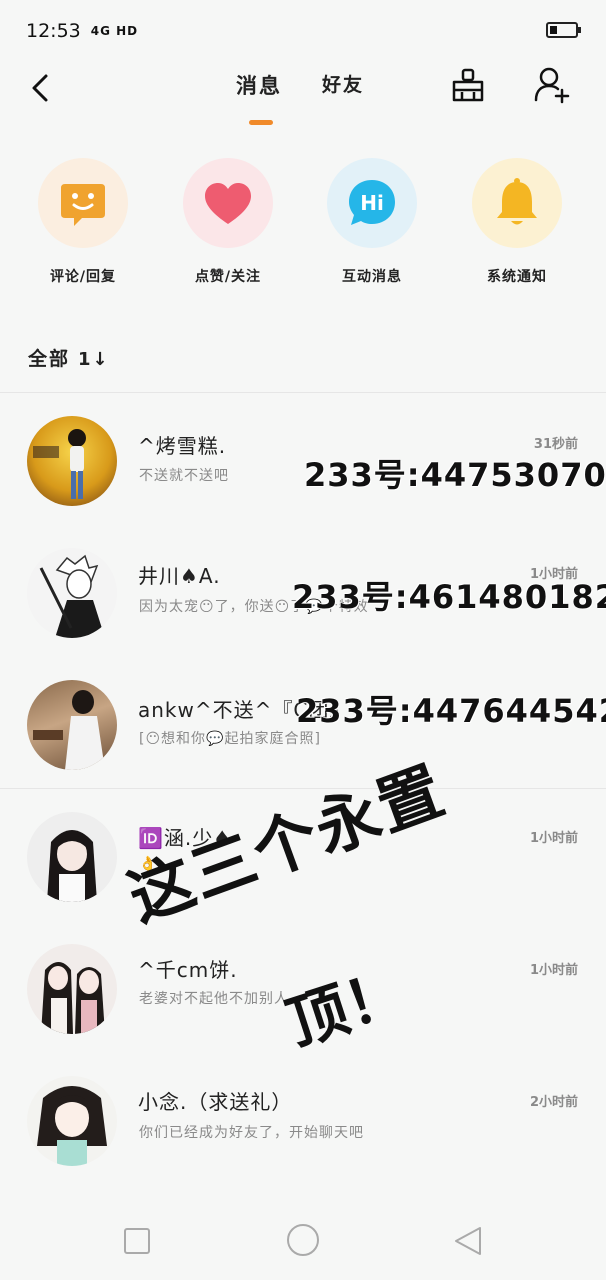 Image resolution: width=606 pixels, height=1280 pixels. I want to click on hi-icon: Hi, so click(372, 203).